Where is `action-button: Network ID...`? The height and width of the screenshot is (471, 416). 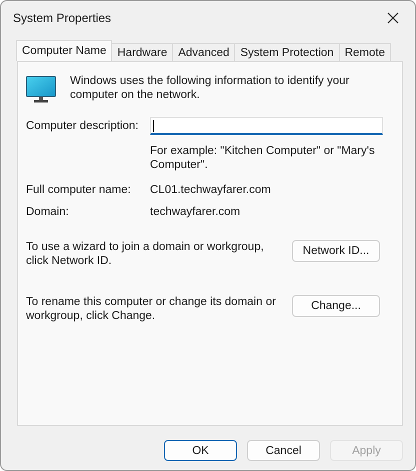 action-button: Network ID... is located at coordinates (336, 251).